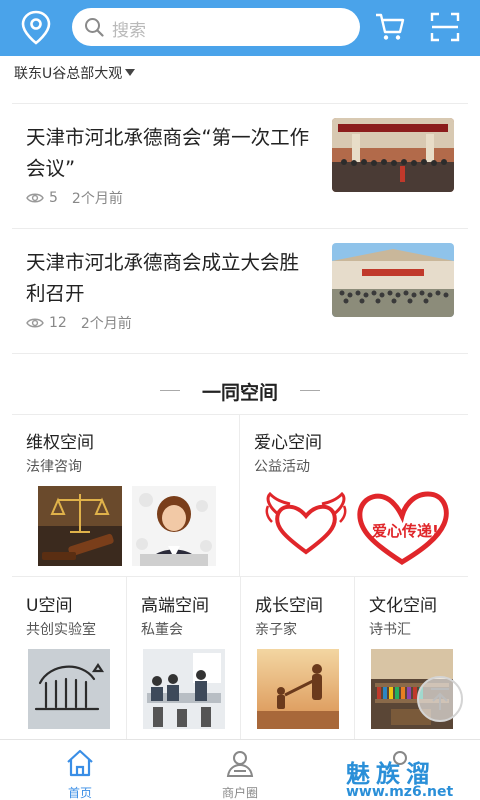 The image size is (480, 800). I want to click on scroll-to-top-button, so click(440, 699).